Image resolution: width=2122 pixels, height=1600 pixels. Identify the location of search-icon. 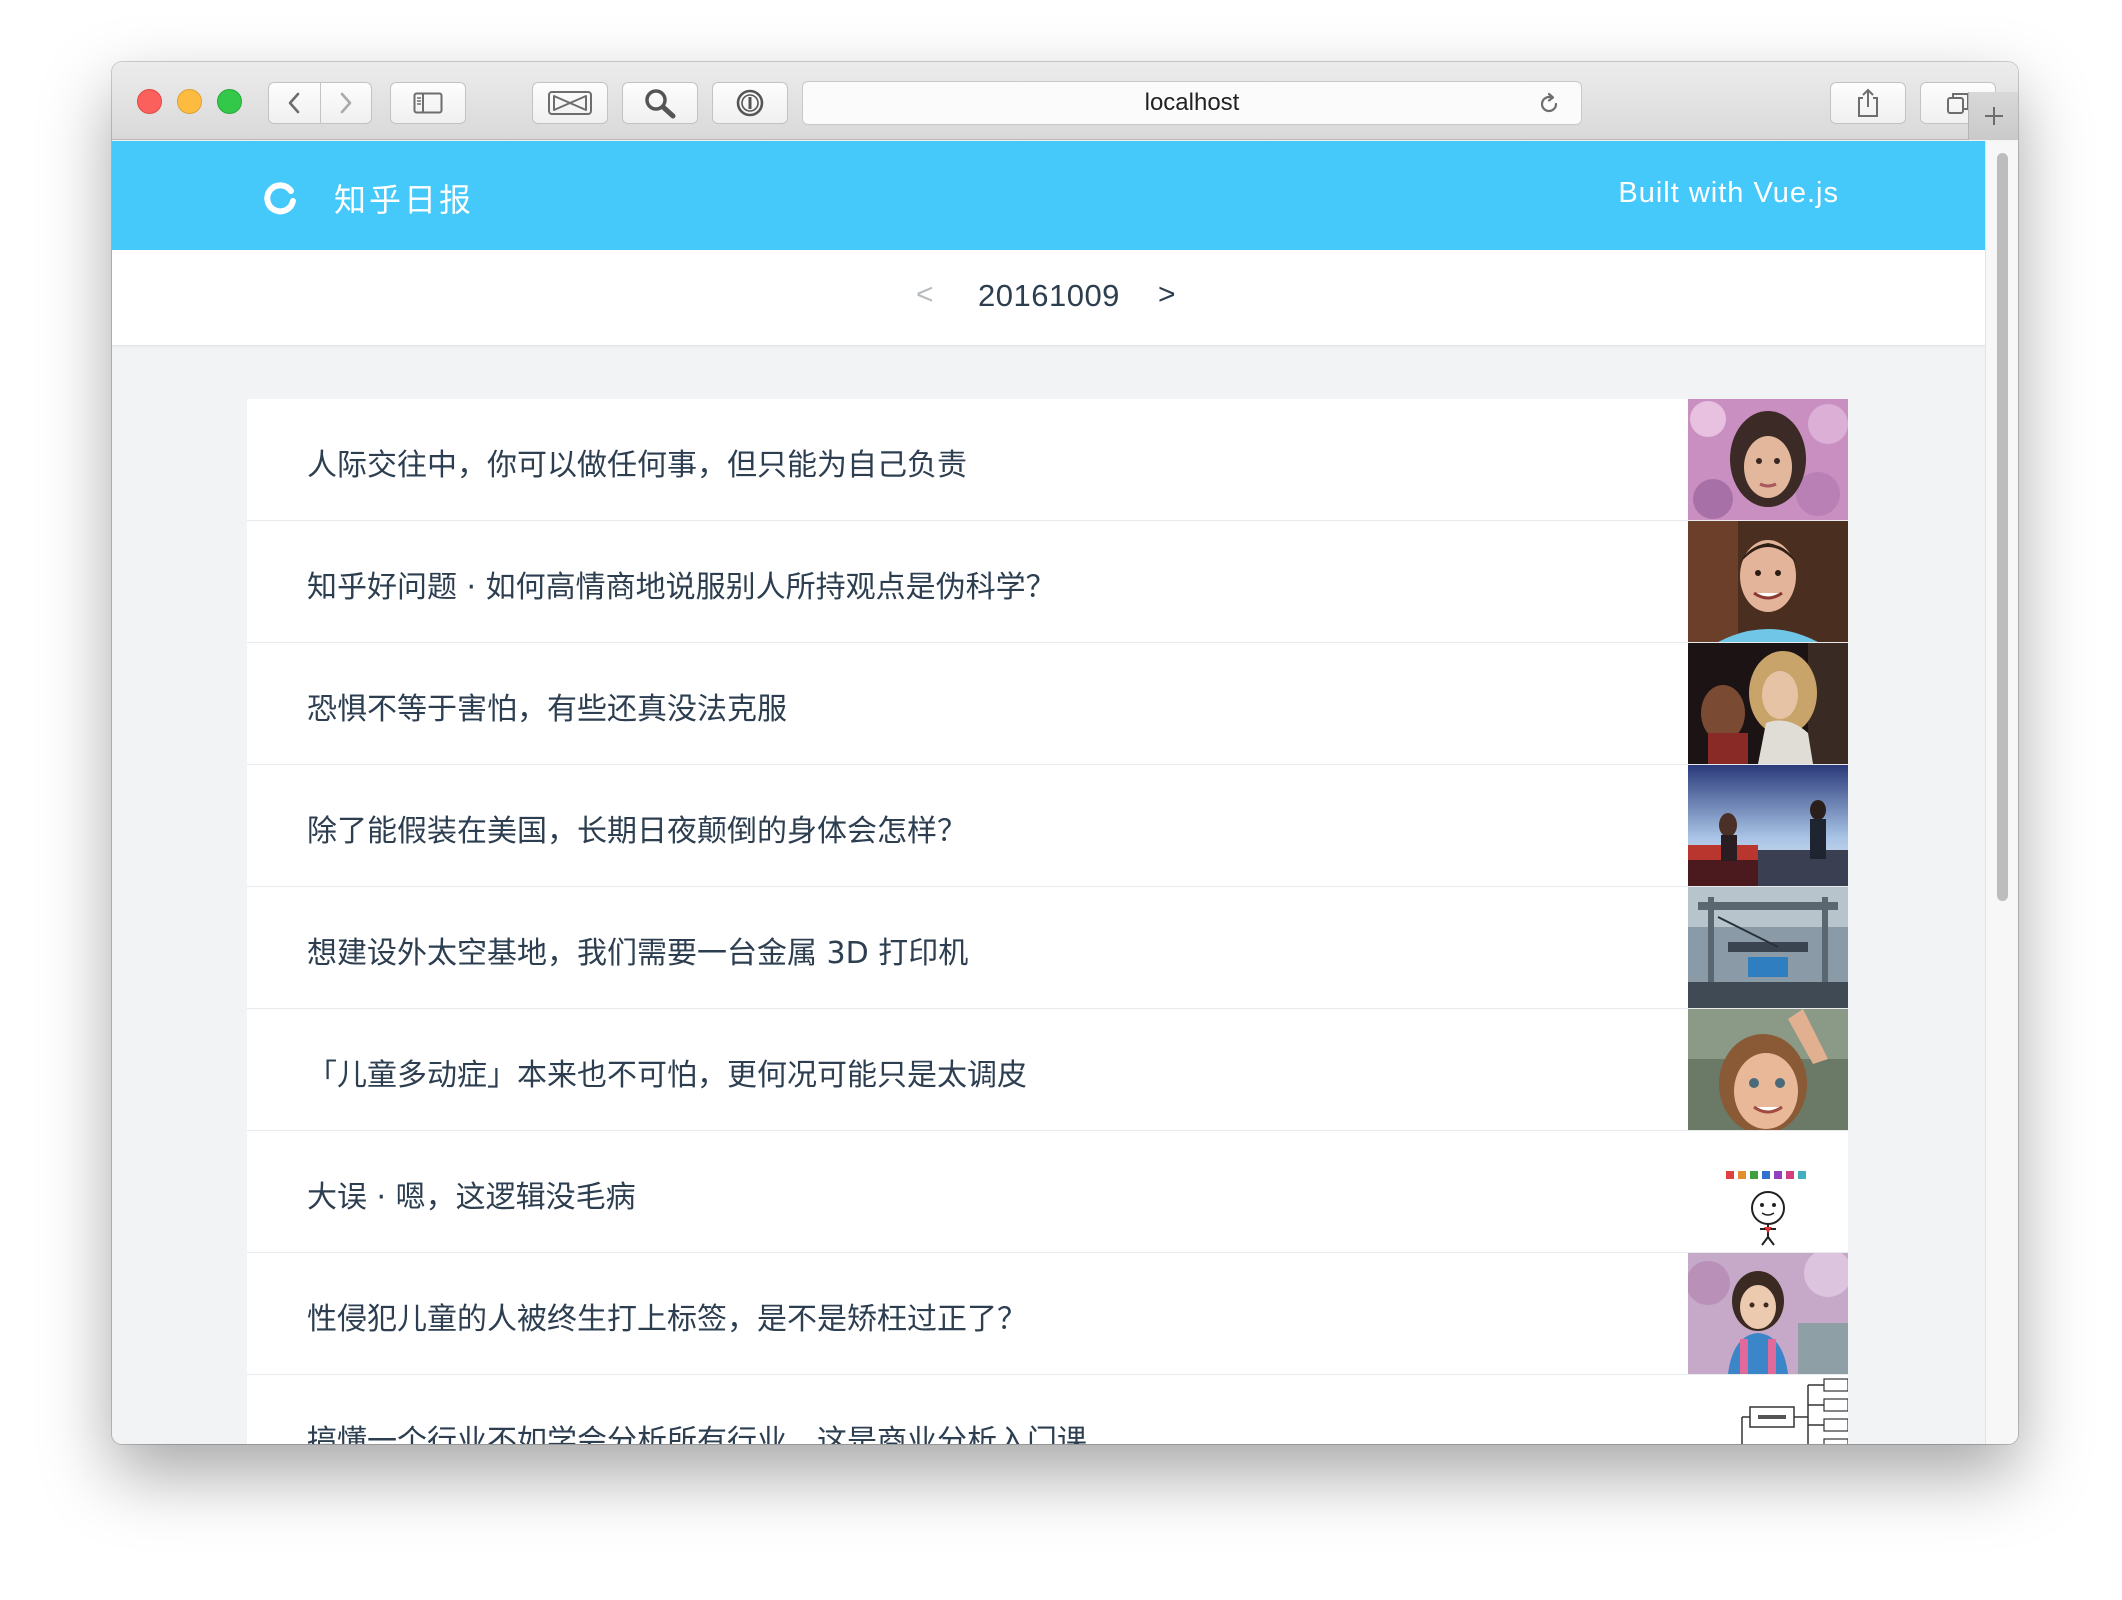
(660, 104).